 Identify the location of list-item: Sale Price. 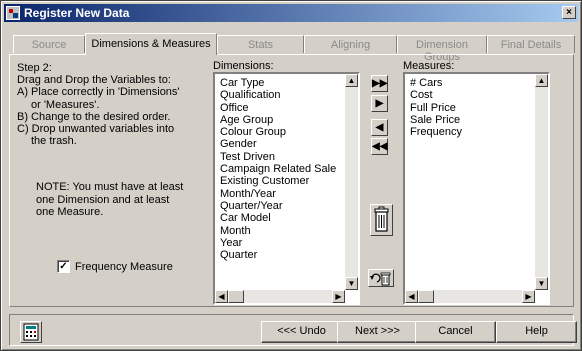
(436, 120).